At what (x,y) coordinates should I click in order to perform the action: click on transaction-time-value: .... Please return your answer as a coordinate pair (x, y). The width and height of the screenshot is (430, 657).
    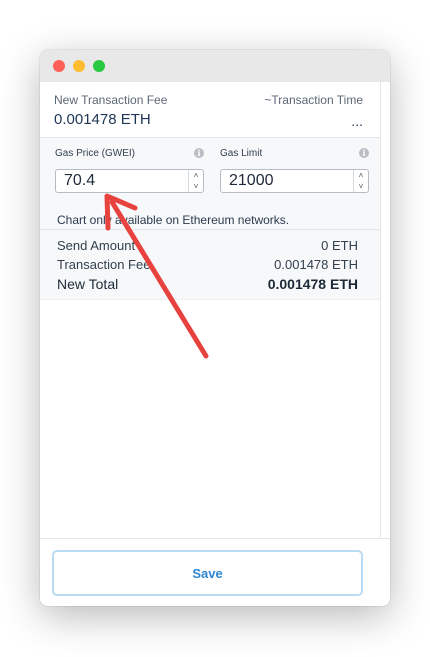
    Looking at the image, I should click on (357, 121).